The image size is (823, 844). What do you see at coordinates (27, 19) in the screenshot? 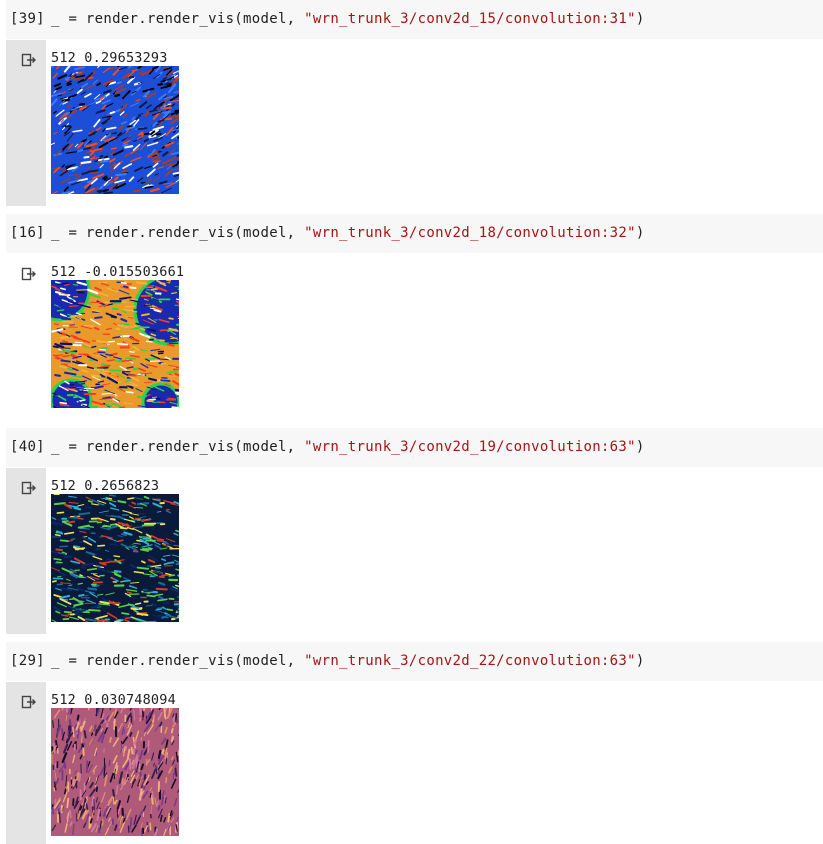
I see `execution-count: [39]` at bounding box center [27, 19].